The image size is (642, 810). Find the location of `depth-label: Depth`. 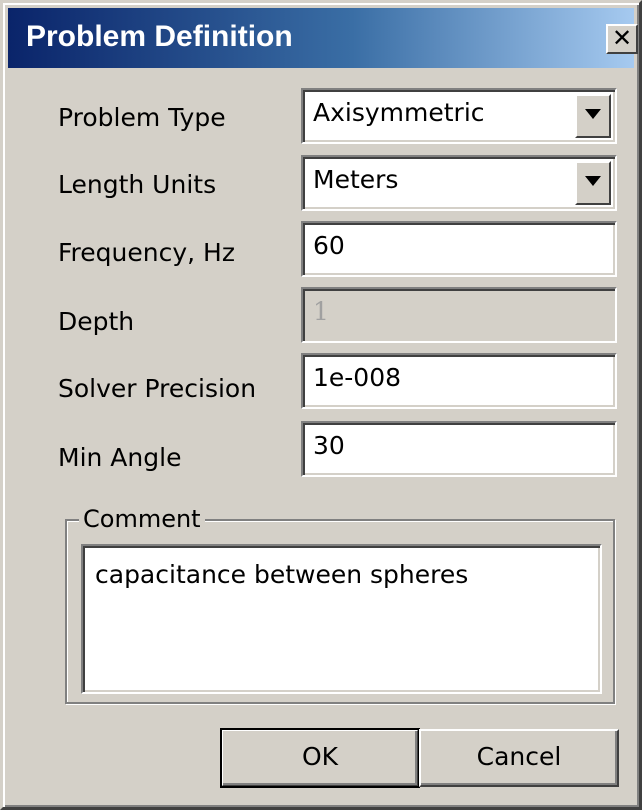

depth-label: Depth is located at coordinates (96, 321).